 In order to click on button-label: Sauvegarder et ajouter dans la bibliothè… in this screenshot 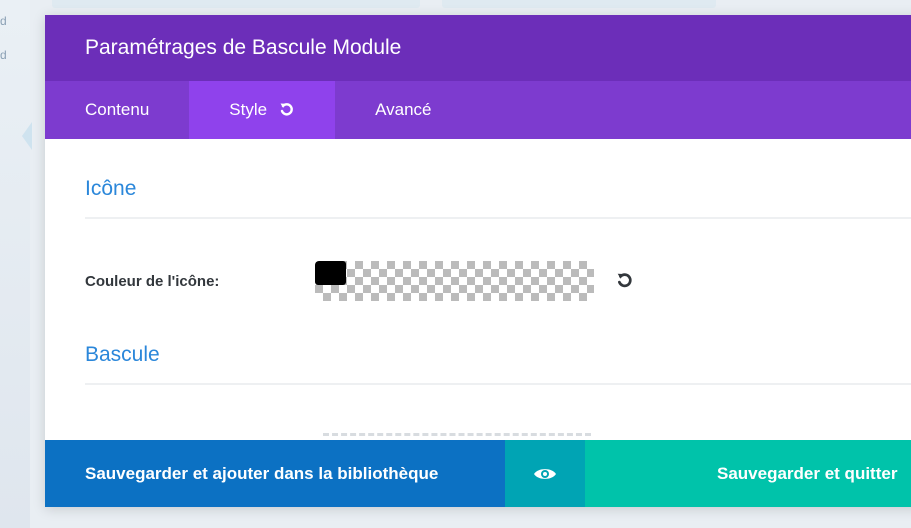, I will do `click(262, 473)`.